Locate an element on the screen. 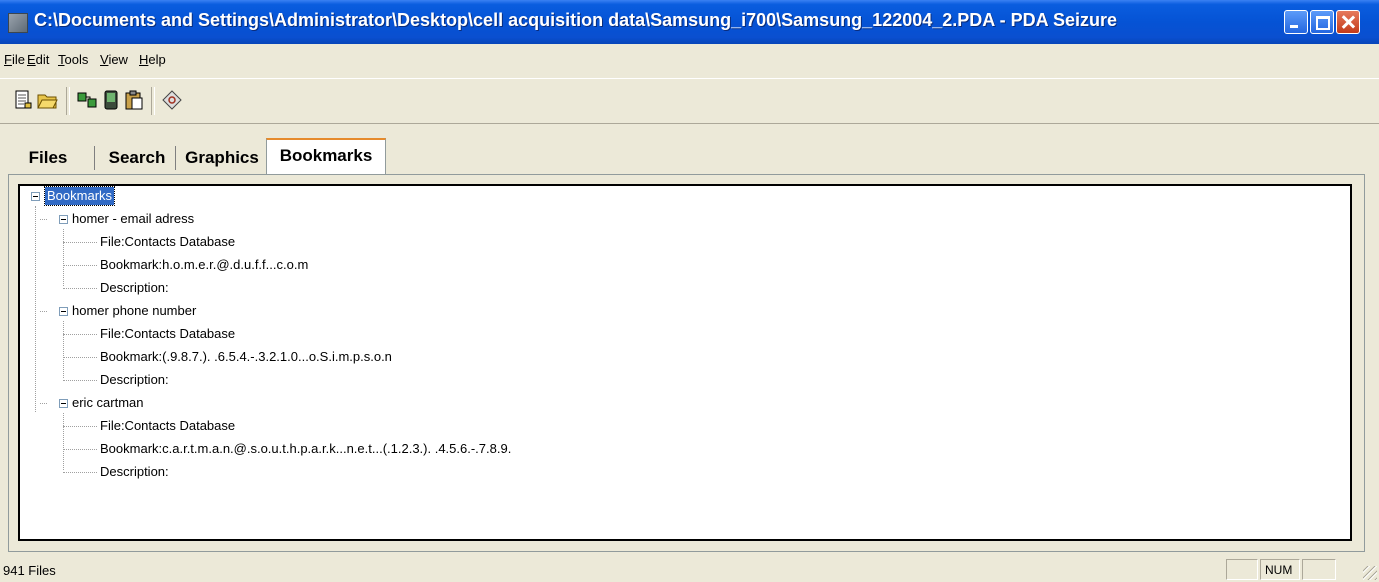 Image resolution: width=1379 pixels, height=582 pixels. menu-tools: Tools is located at coordinates (73, 59).